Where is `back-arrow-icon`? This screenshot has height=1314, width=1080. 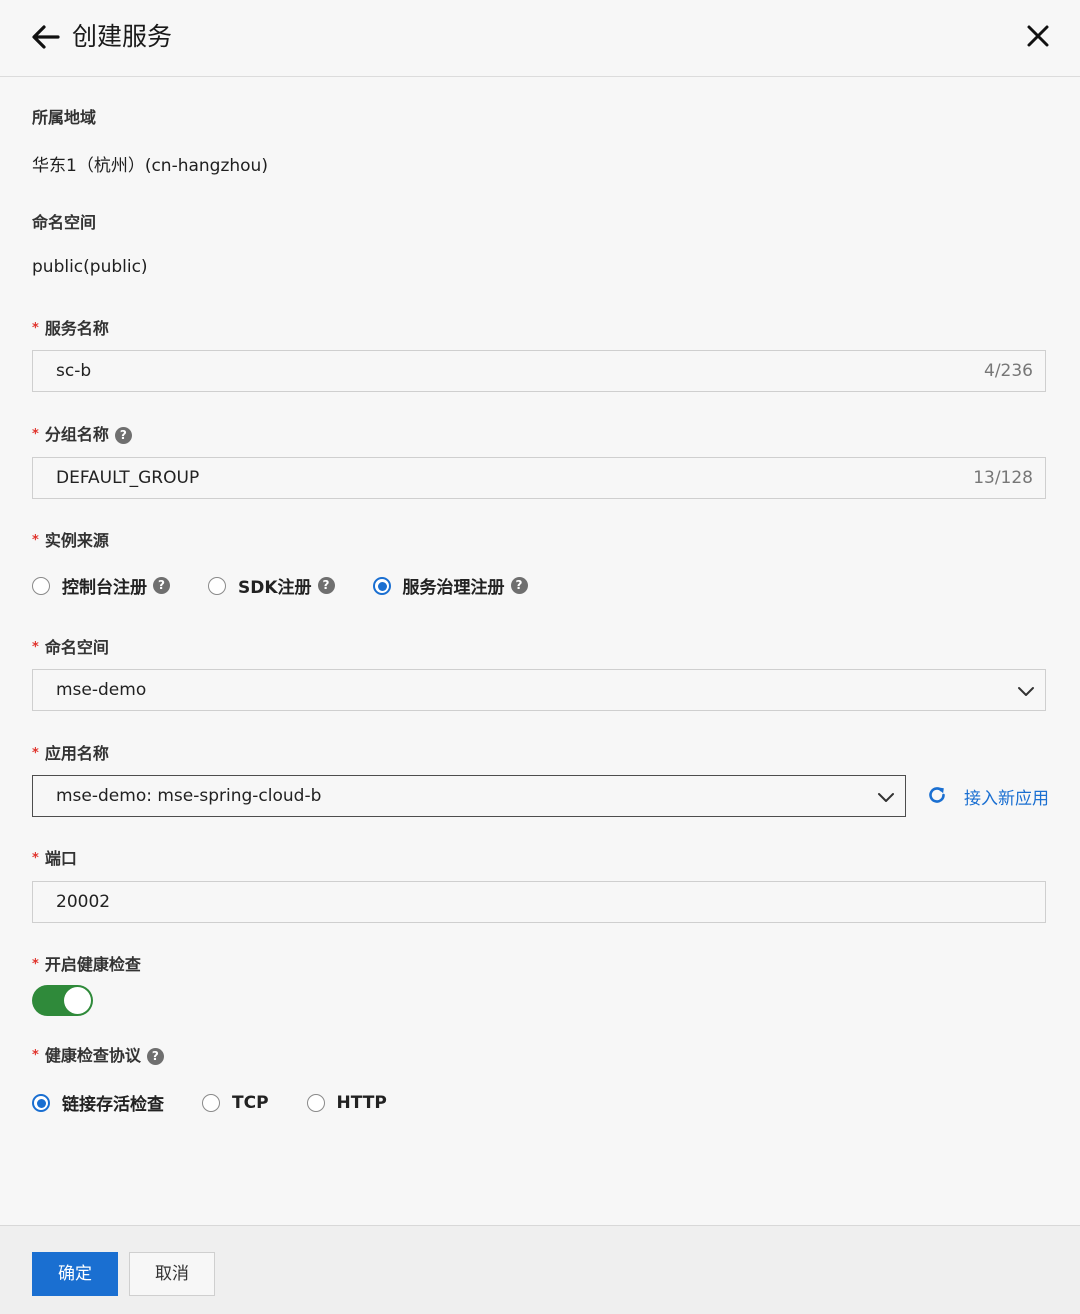
back-arrow-icon is located at coordinates (46, 37).